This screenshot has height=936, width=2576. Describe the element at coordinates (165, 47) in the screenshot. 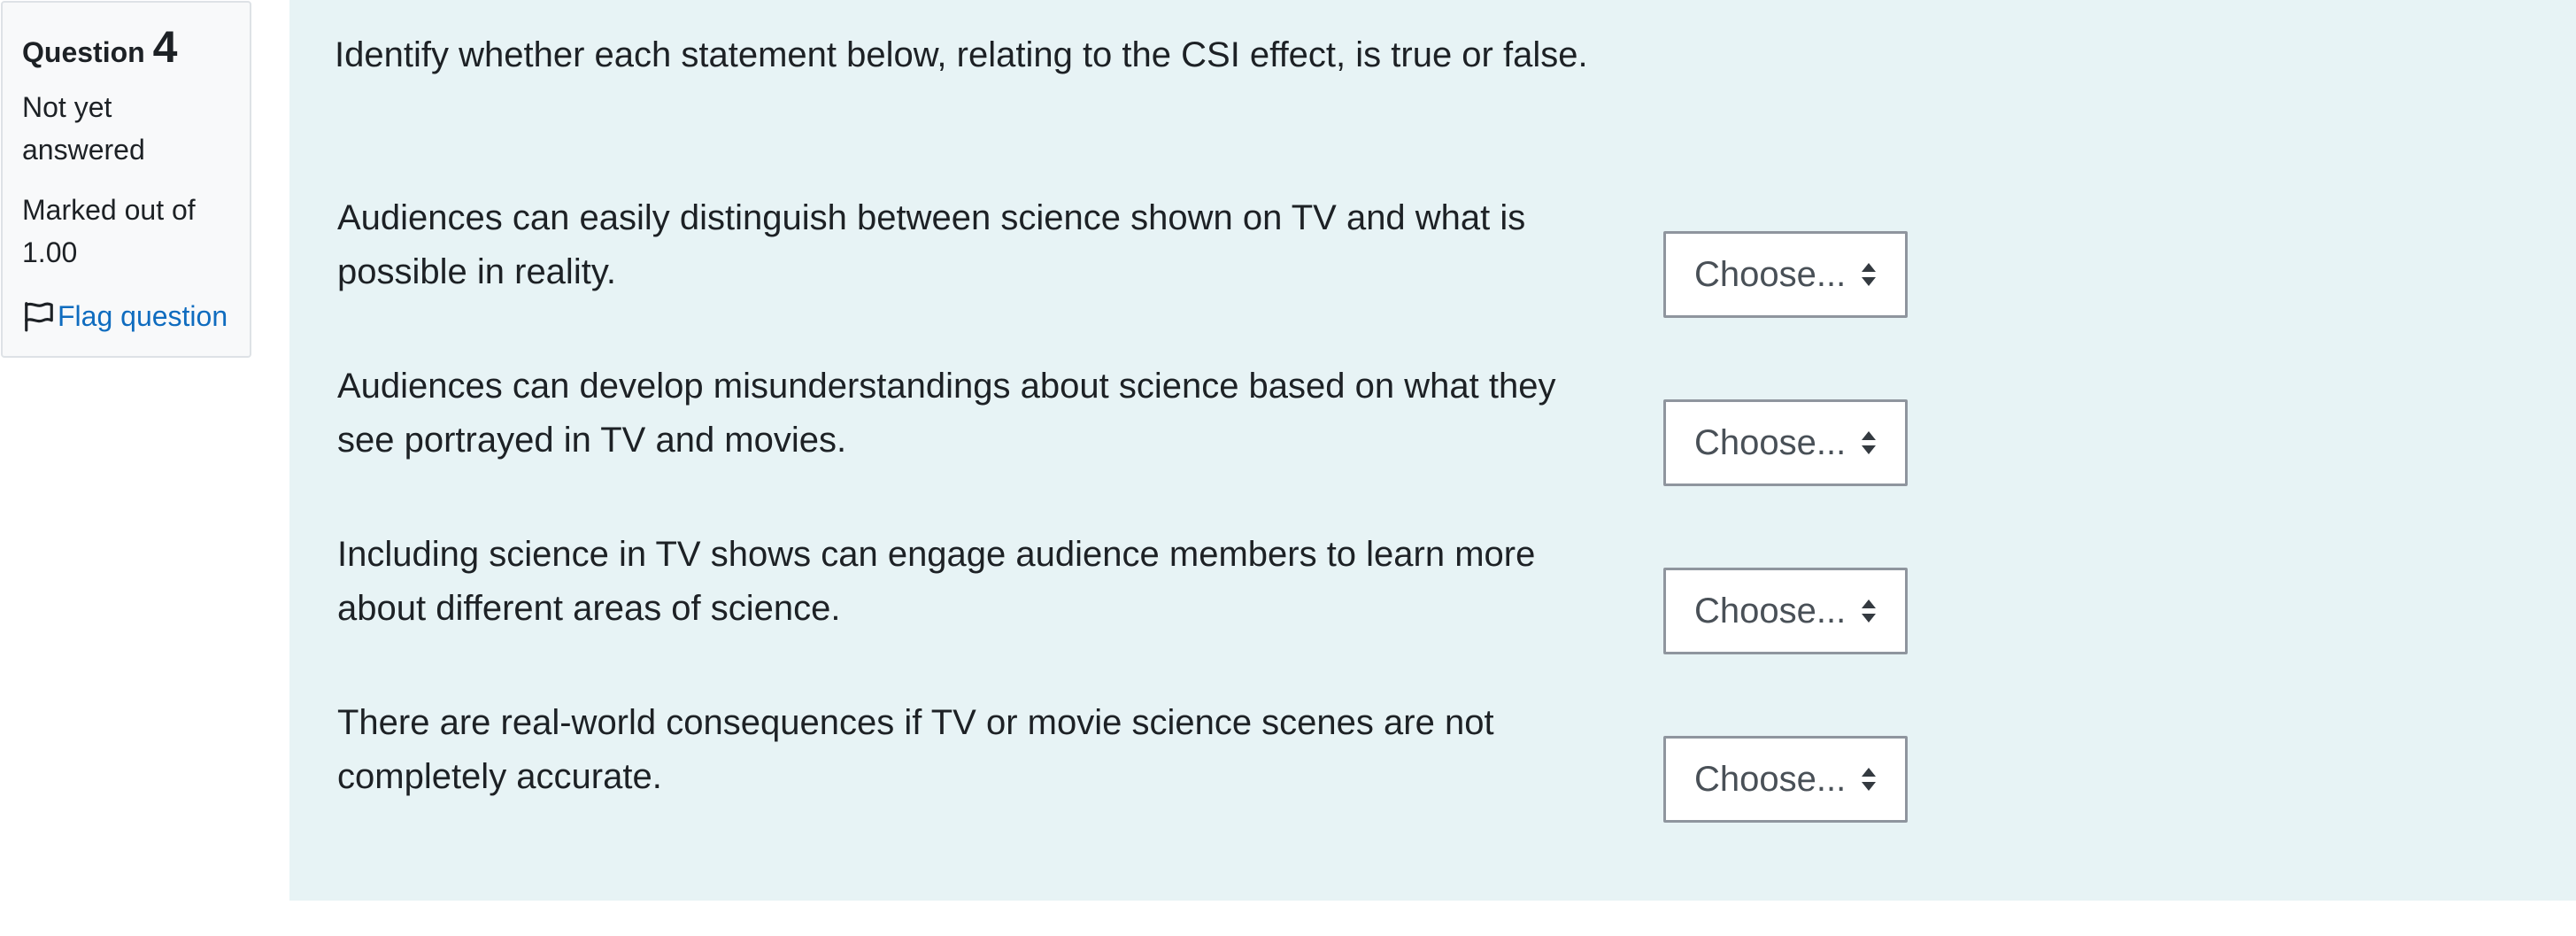

I see `question-number-value: 4` at that location.